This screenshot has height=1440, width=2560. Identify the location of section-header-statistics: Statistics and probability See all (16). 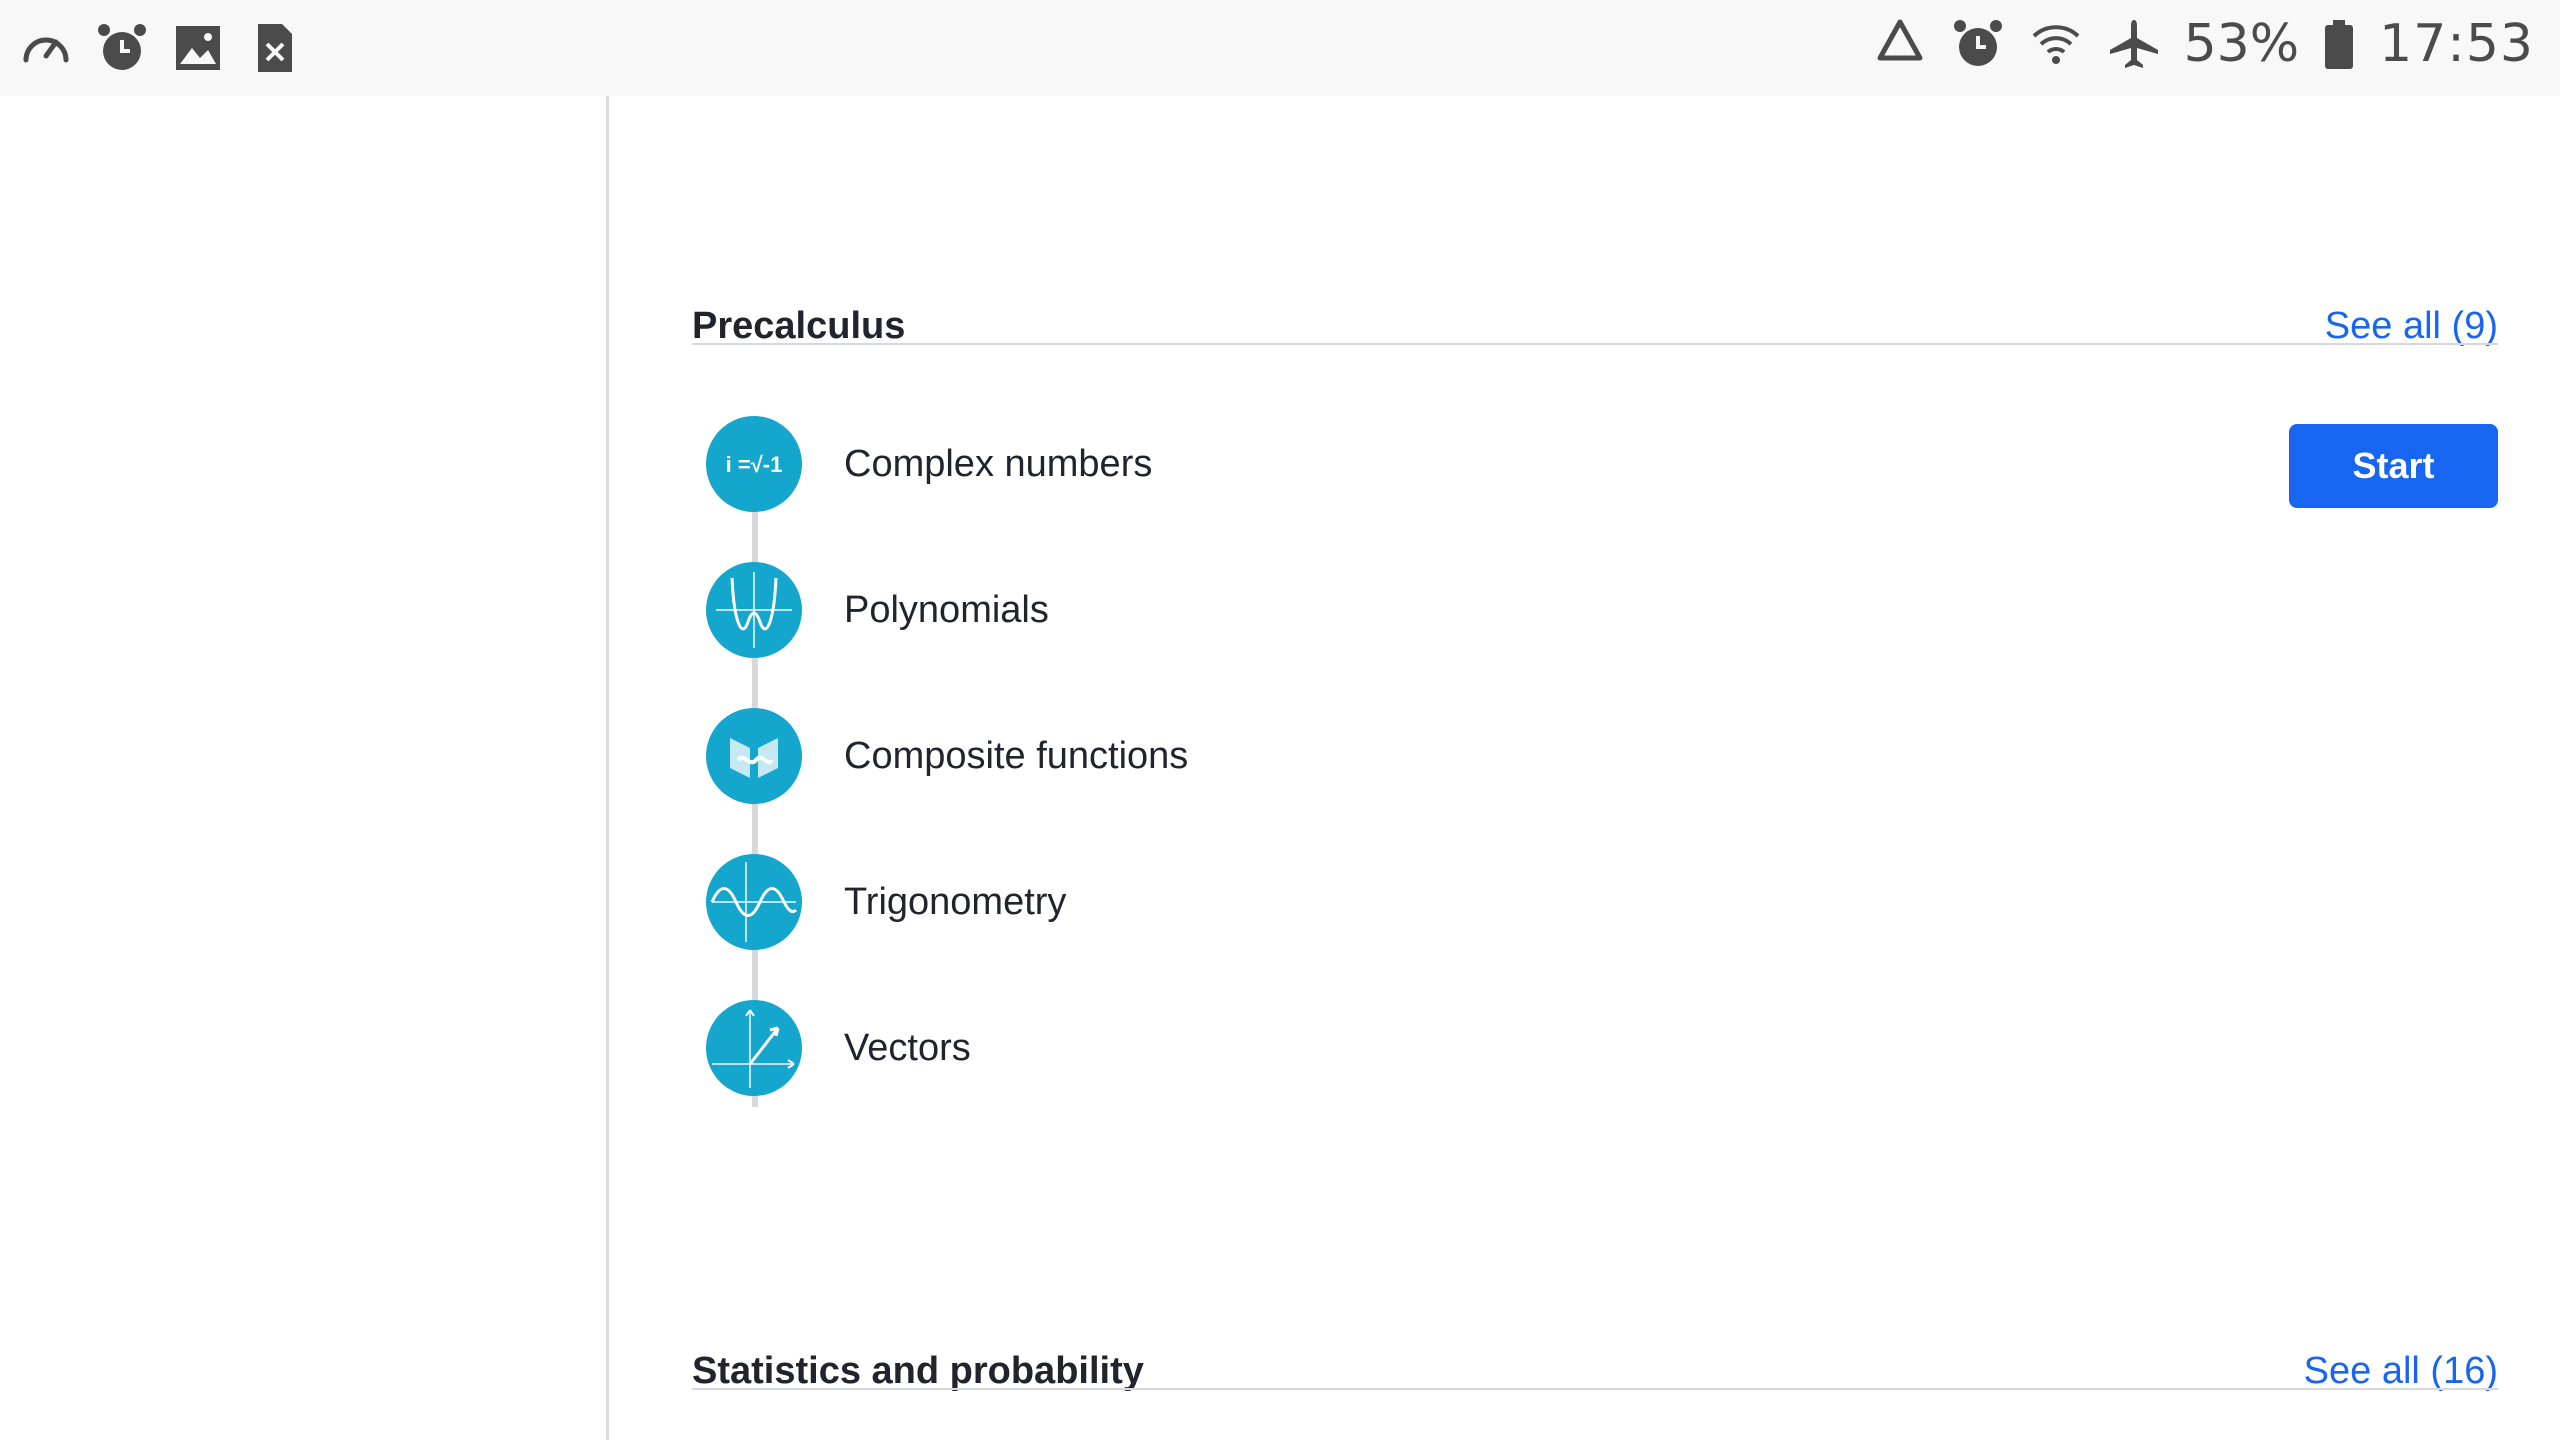
(1595, 1371).